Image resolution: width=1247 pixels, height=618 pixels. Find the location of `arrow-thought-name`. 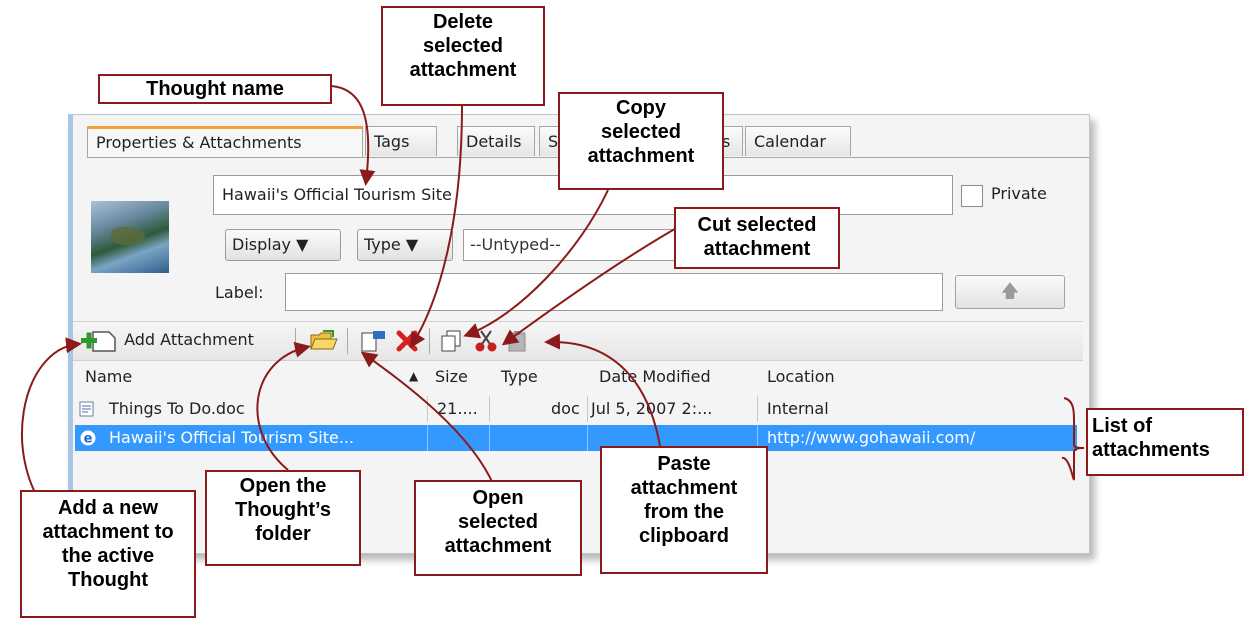

arrow-thought-name is located at coordinates (352, 135).